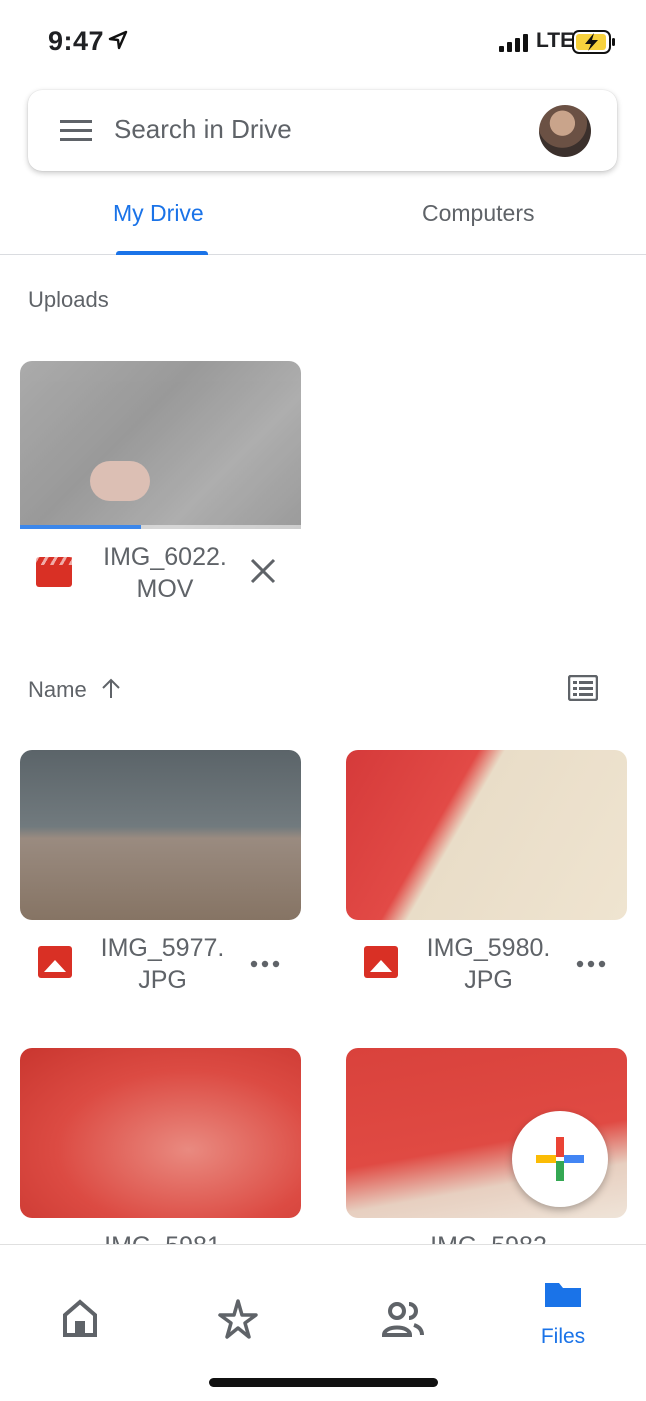 Image resolution: width=646 pixels, height=1401 pixels. What do you see at coordinates (565, 131) in the screenshot?
I see `avatar` at bounding box center [565, 131].